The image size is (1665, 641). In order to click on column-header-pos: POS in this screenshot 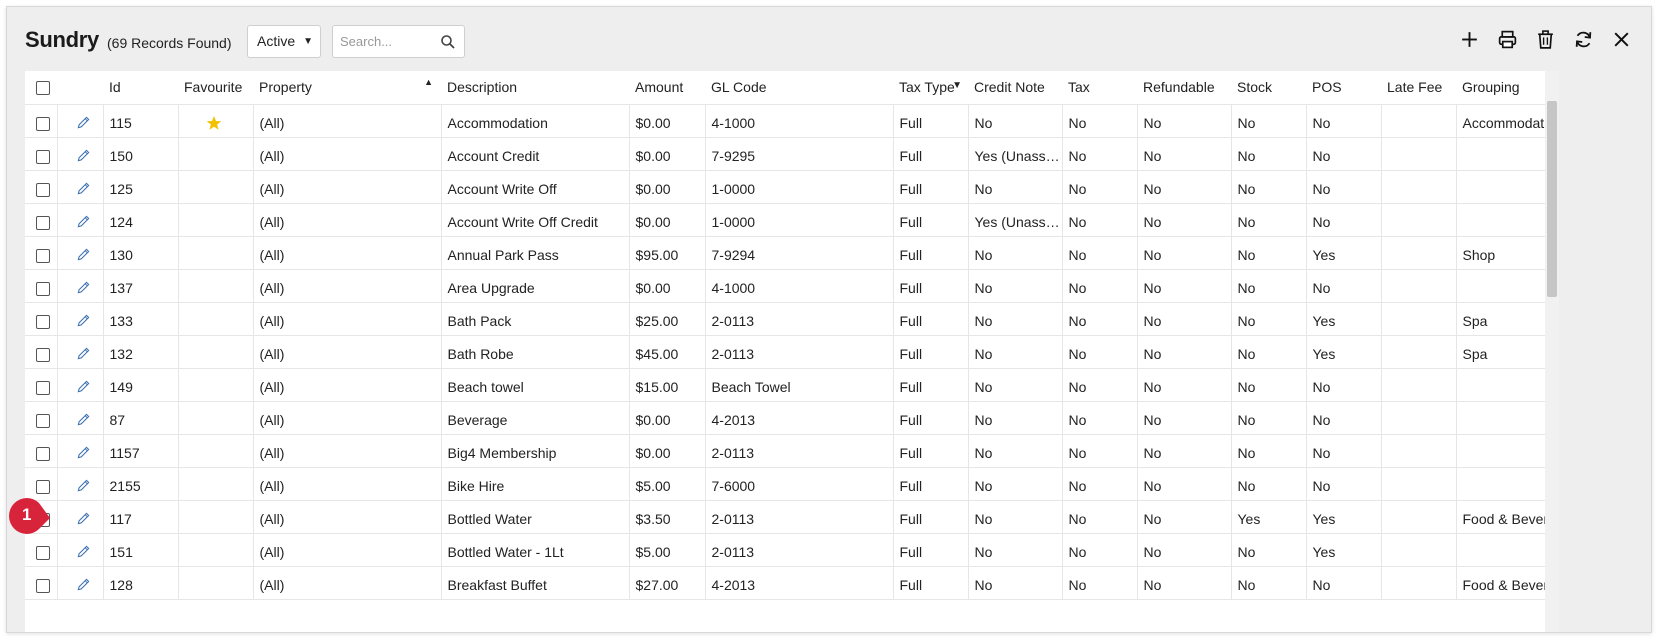, I will do `click(1343, 88)`.